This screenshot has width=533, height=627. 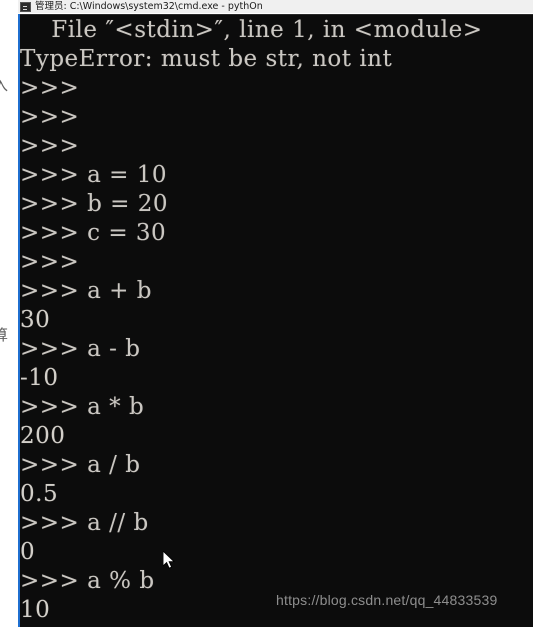 What do you see at coordinates (206, 59) in the screenshot?
I see `console-prompt-line: TypeError: must be str, not int` at bounding box center [206, 59].